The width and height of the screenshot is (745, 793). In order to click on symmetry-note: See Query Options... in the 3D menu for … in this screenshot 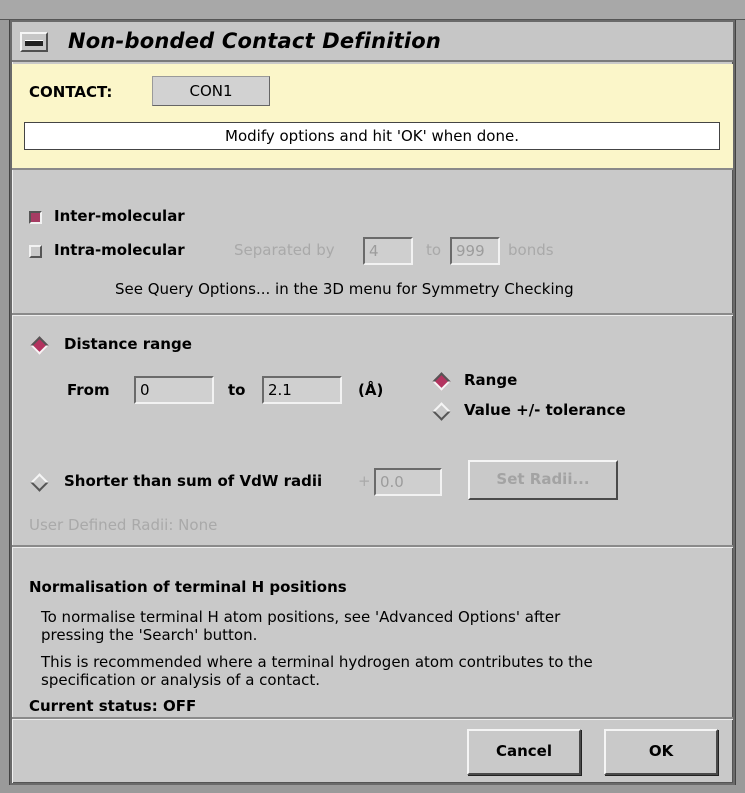, I will do `click(344, 289)`.